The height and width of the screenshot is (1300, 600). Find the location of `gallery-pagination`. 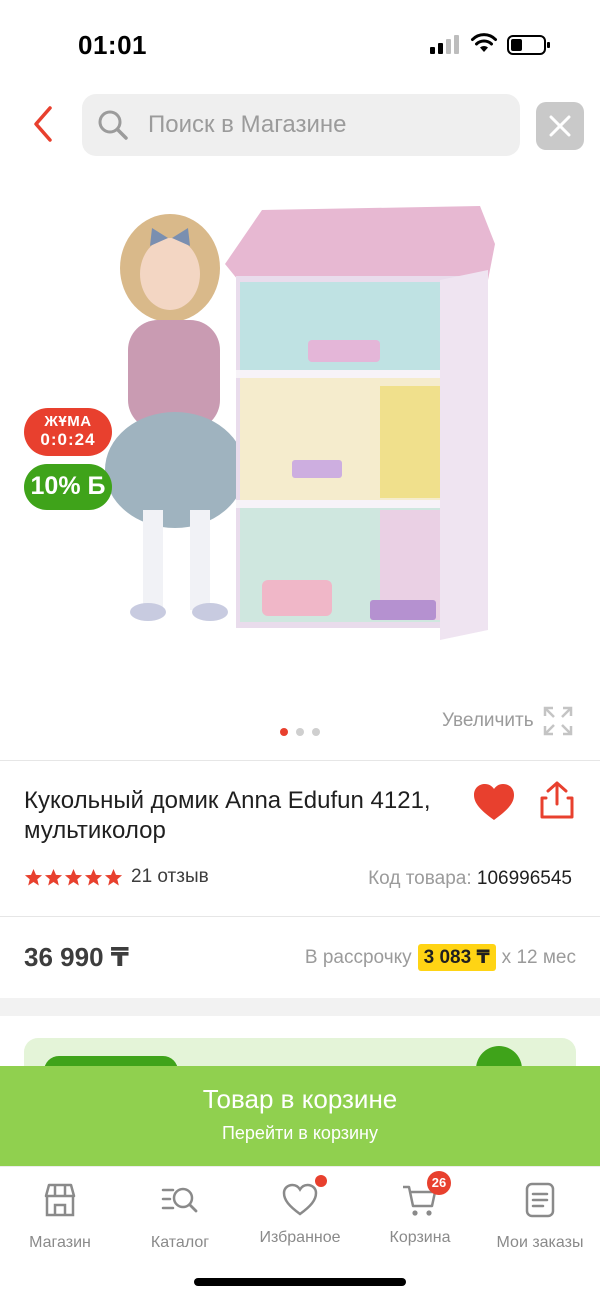

gallery-pagination is located at coordinates (300, 732).